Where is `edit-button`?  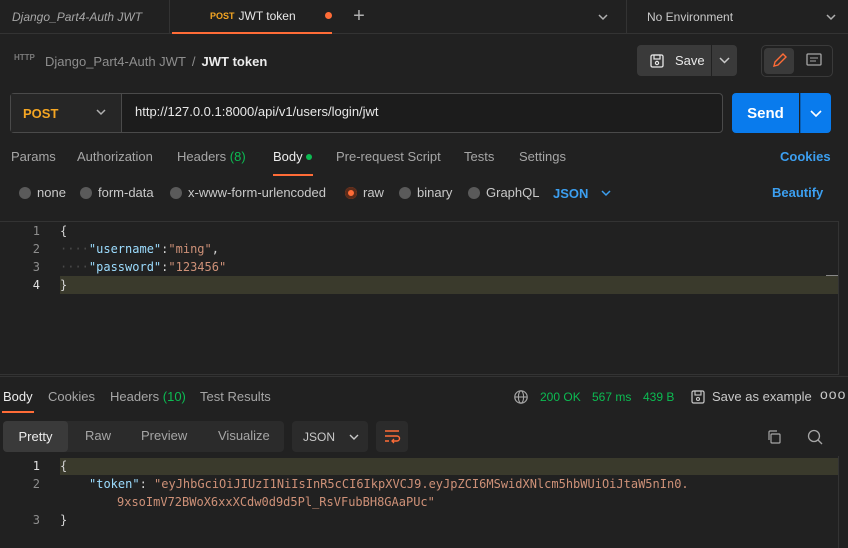 edit-button is located at coordinates (779, 61).